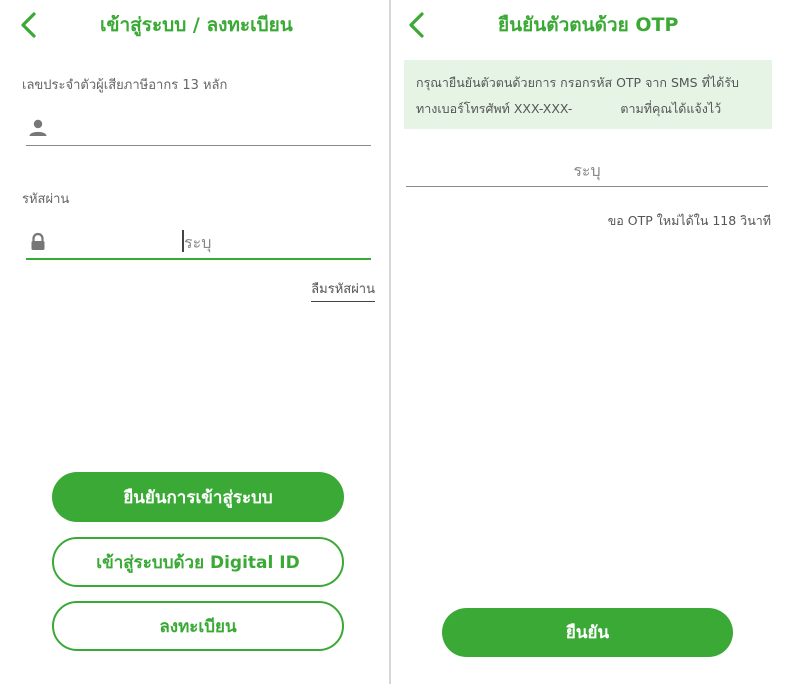  Describe the element at coordinates (196, 25) in the screenshot. I see `page-title: เข้าสู่ระบบ / ลงทะเบียน` at that location.